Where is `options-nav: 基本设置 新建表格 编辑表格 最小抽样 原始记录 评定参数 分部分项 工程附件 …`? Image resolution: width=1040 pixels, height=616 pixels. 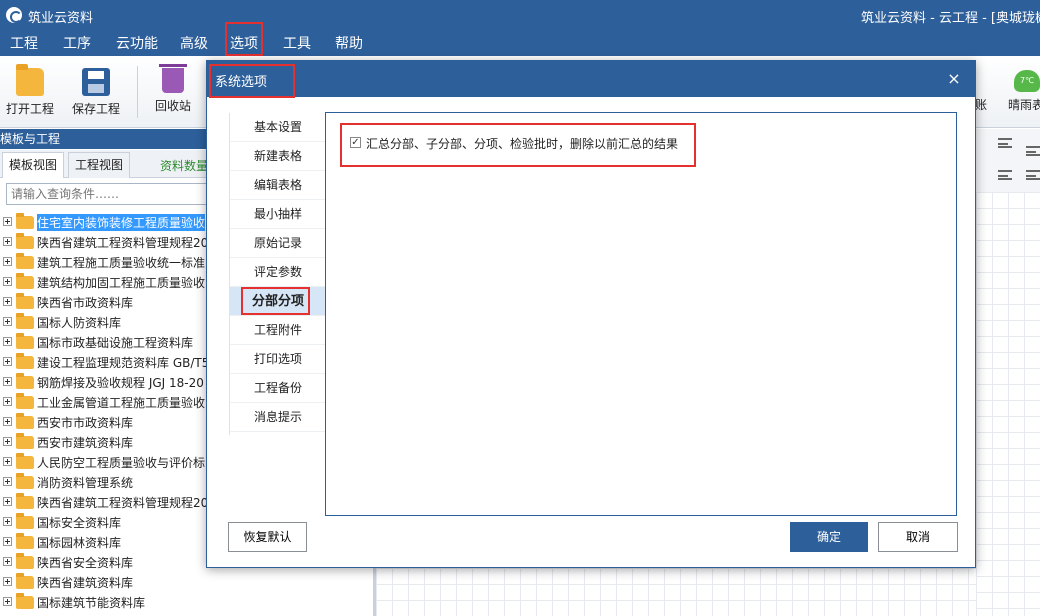 options-nav: 基本设置 新建表格 编辑表格 最小抽样 原始记录 评定参数 分部分项 工程附件 … is located at coordinates (277, 274).